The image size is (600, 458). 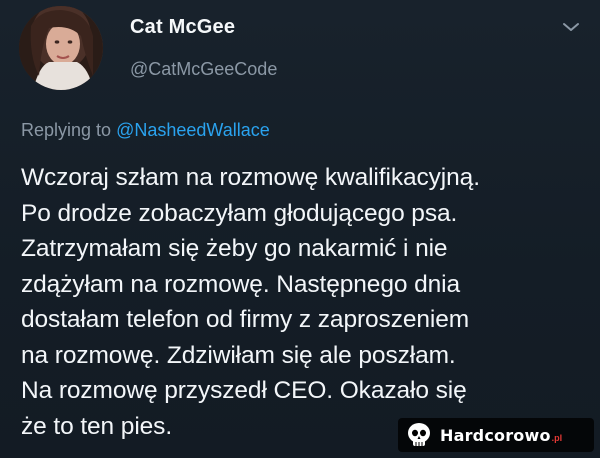 What do you see at coordinates (419, 434) in the screenshot?
I see `skull-icon` at bounding box center [419, 434].